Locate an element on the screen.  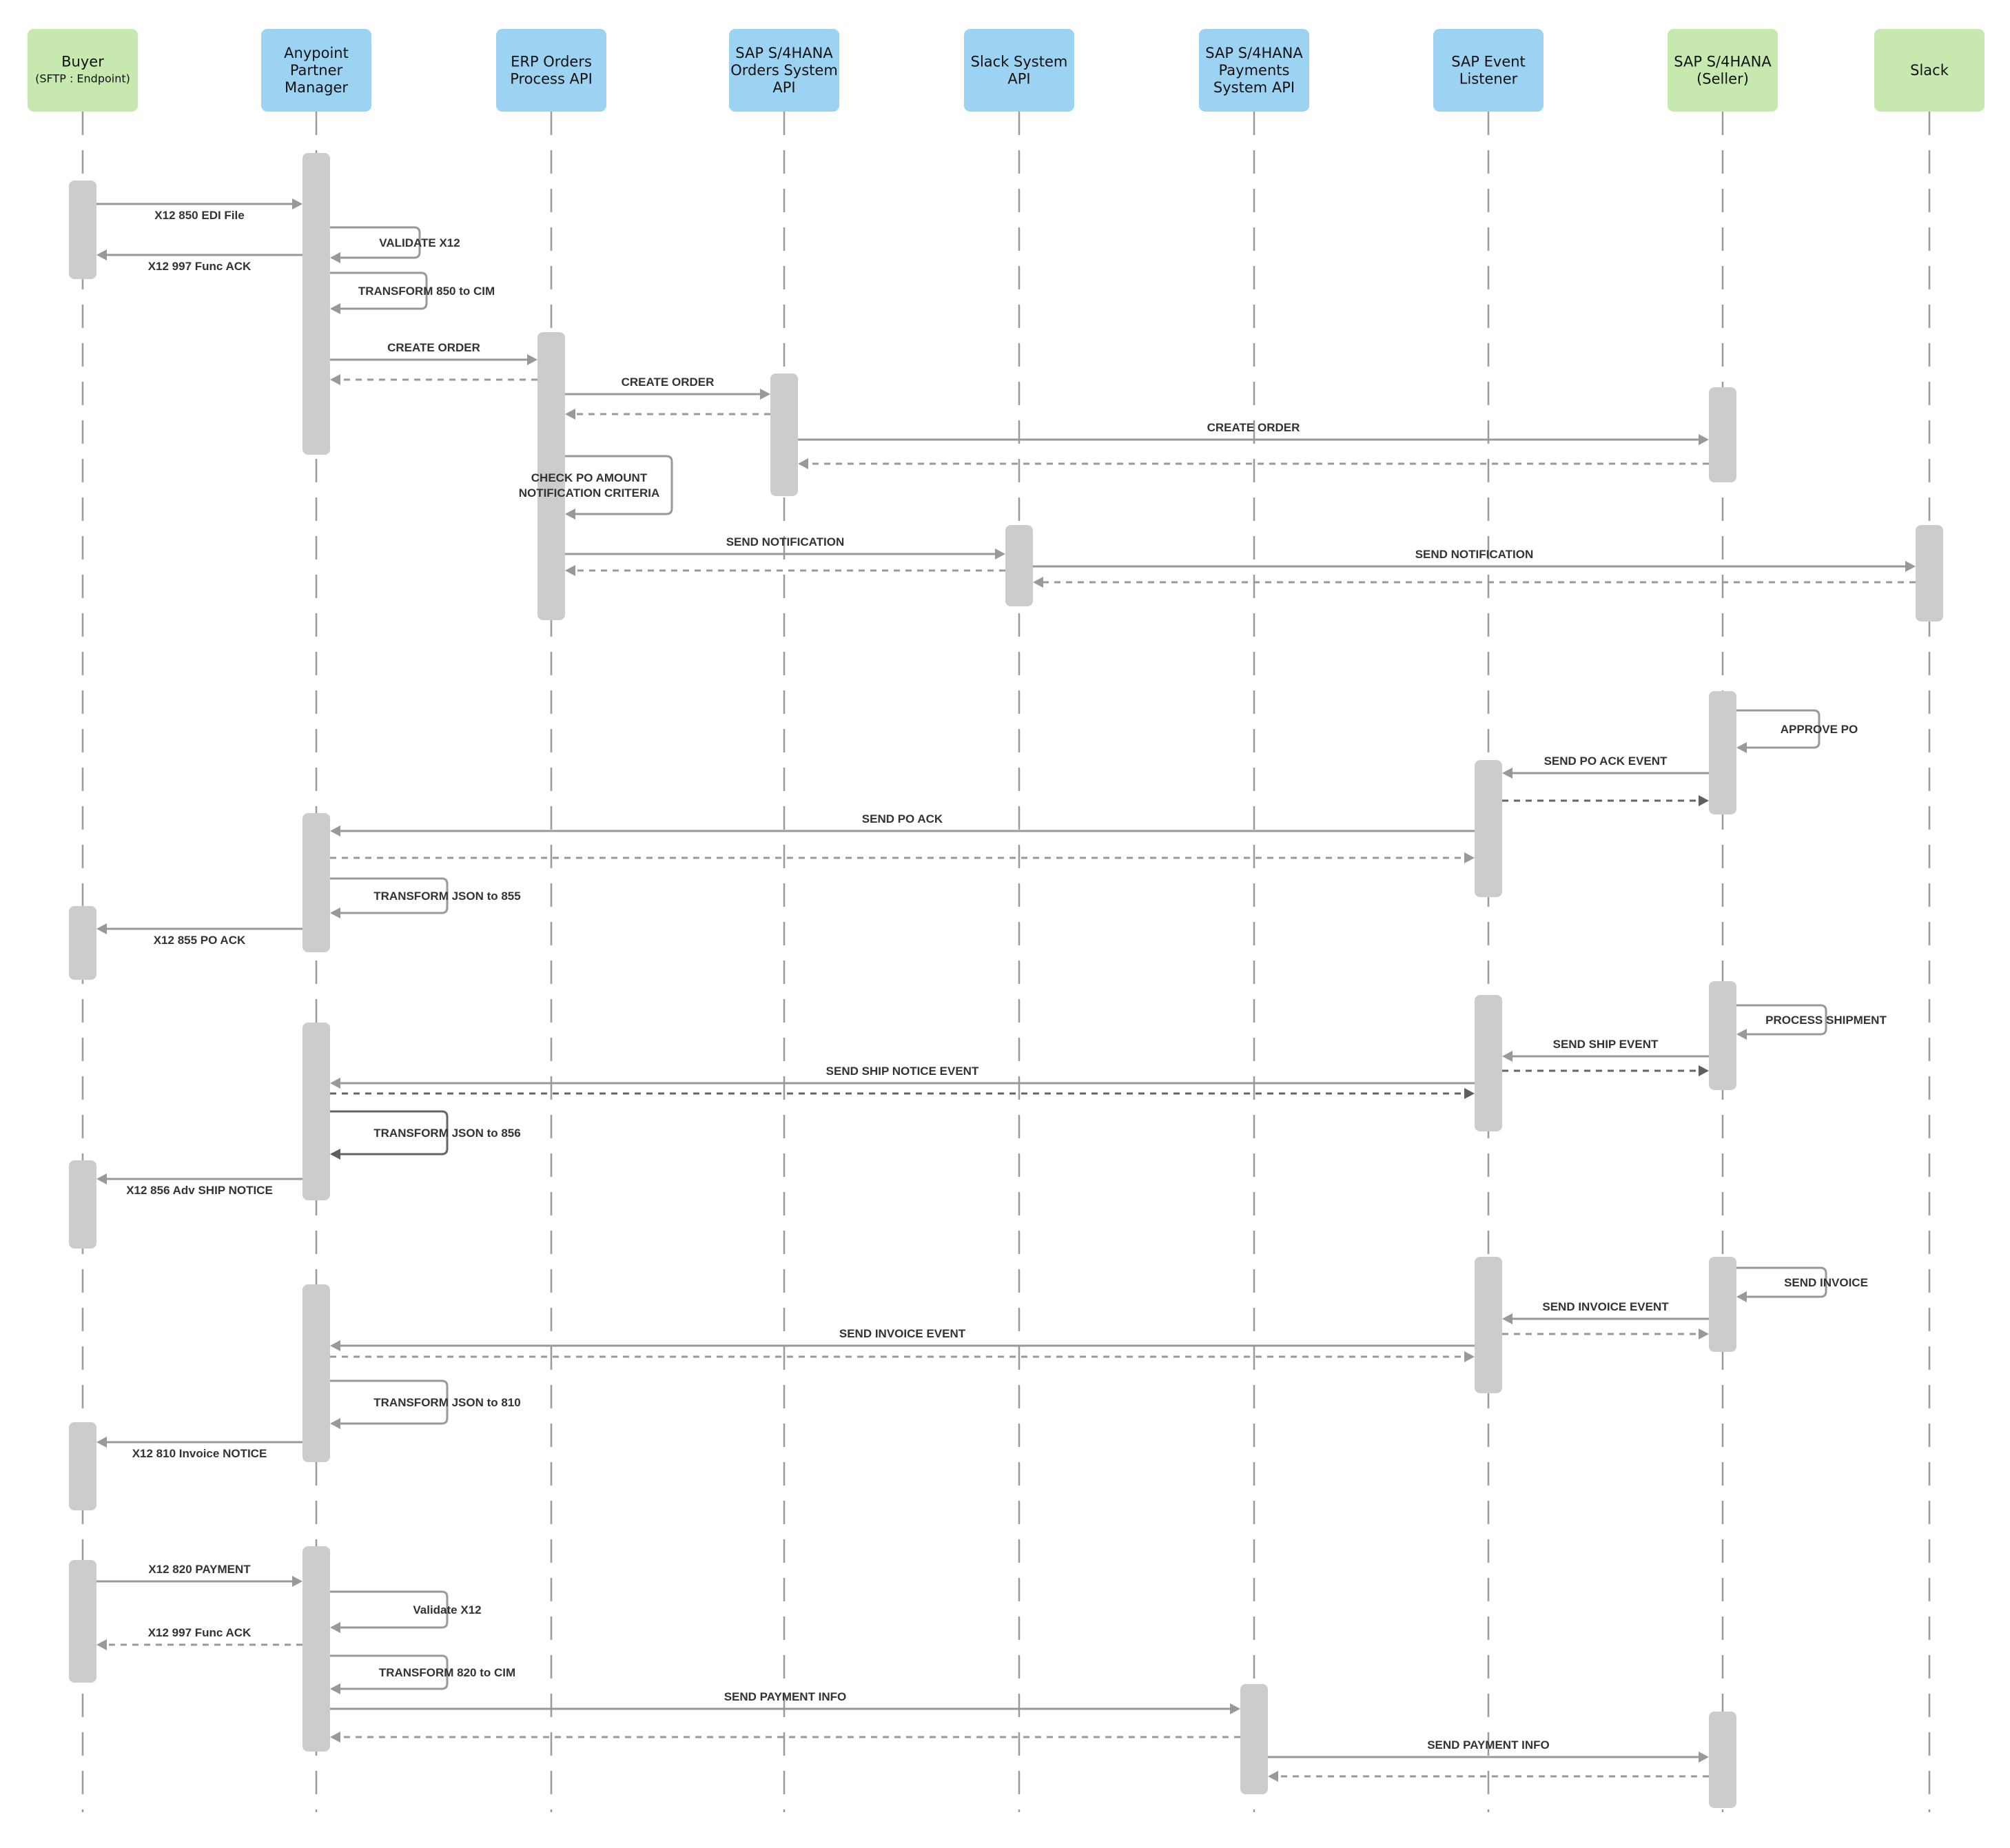
self-message: APPROVE PO is located at coordinates (1797, 731).